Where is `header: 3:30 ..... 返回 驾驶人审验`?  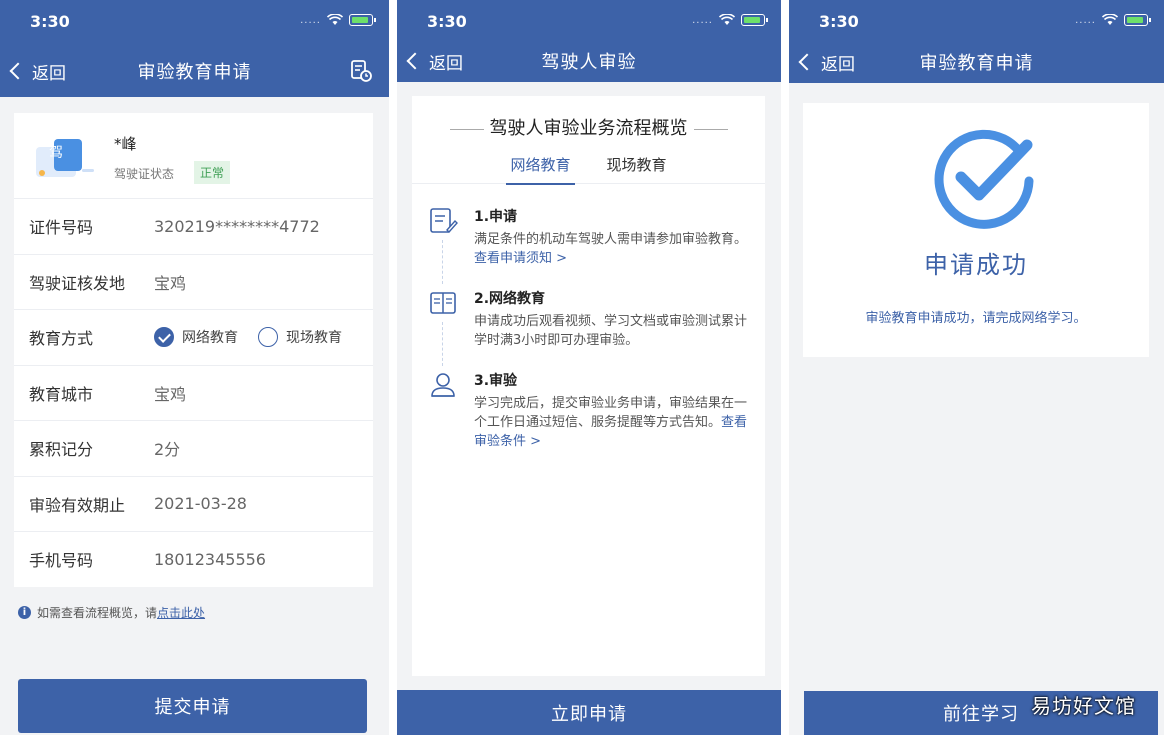 header: 3:30 ..... 返回 驾驶人审验 is located at coordinates (589, 41).